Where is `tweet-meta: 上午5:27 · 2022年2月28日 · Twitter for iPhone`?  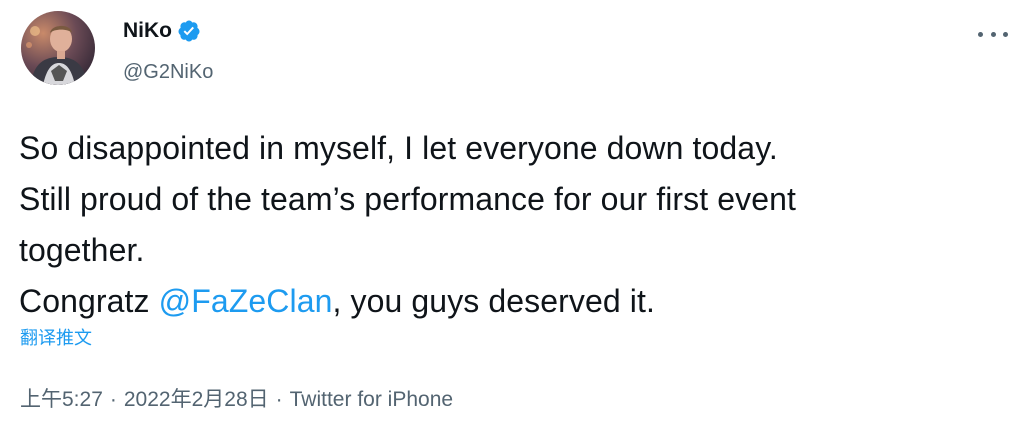
tweet-meta: 上午5:27 · 2022年2月28日 · Twitter for iPhone is located at coordinates (236, 400).